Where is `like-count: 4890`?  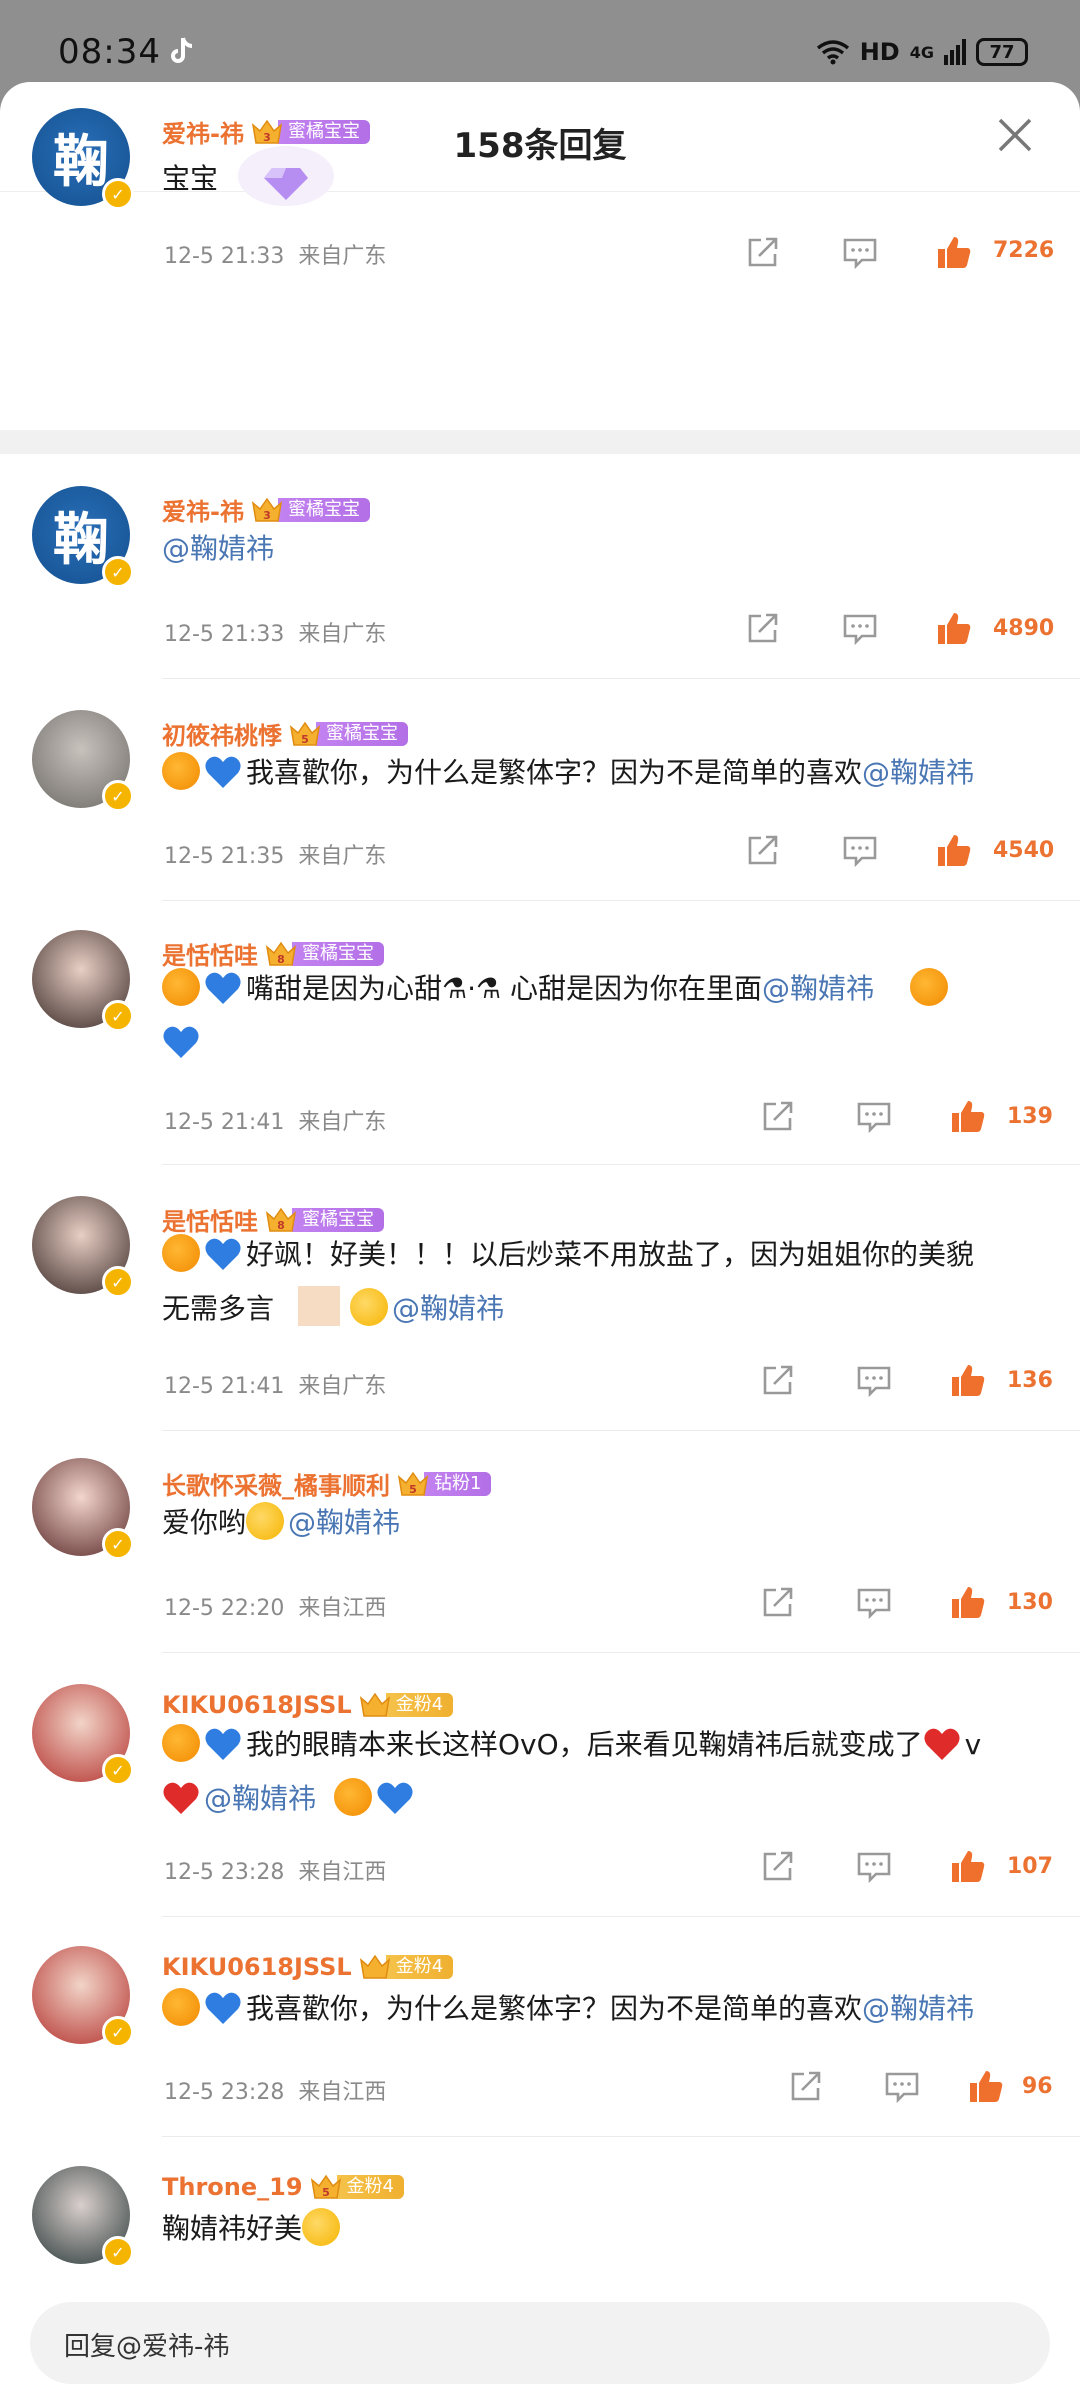 like-count: 4890 is located at coordinates (1024, 628).